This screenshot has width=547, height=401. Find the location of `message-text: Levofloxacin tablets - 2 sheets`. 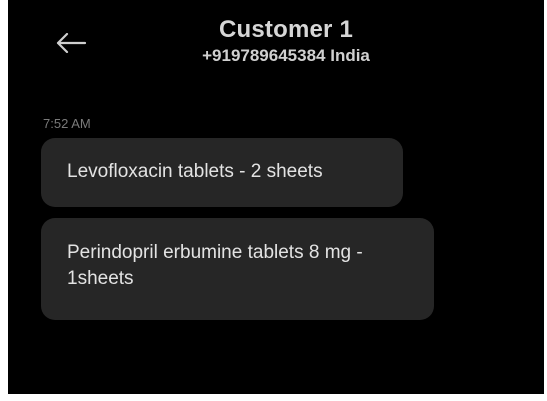

message-text: Levofloxacin tablets - 2 sheets is located at coordinates (195, 171).